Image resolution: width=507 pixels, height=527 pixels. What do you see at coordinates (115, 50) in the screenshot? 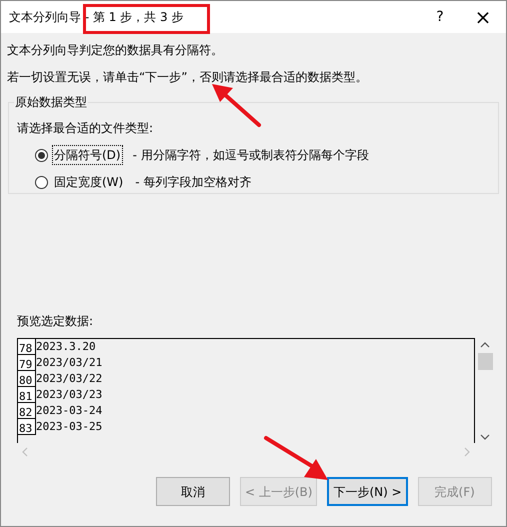
I see `message-text: 文本分列向导判定您的数据具有分隔符。` at bounding box center [115, 50].